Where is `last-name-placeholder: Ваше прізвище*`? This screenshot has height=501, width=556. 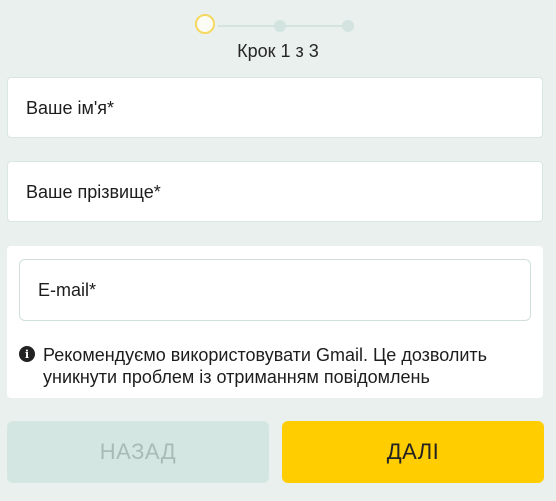 last-name-placeholder: Ваше прізвище* is located at coordinates (93, 192).